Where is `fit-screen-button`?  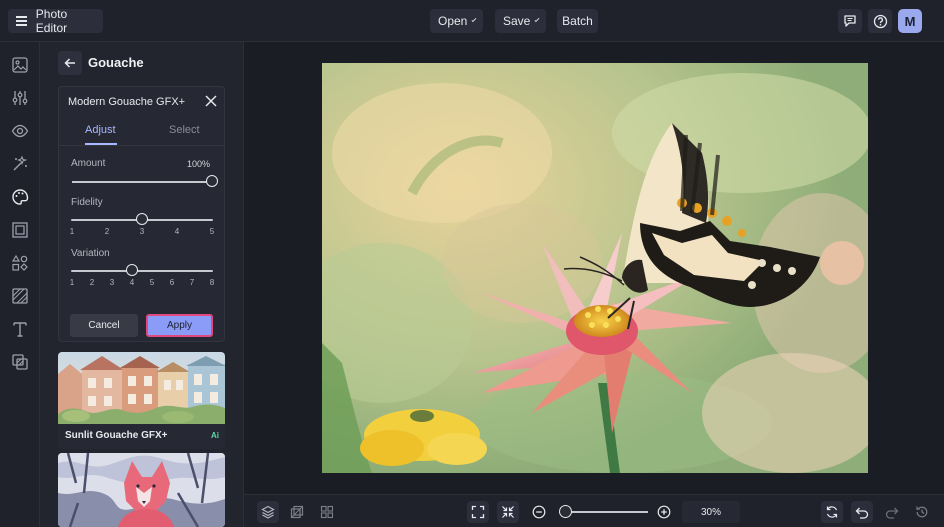 fit-screen-button is located at coordinates (478, 512).